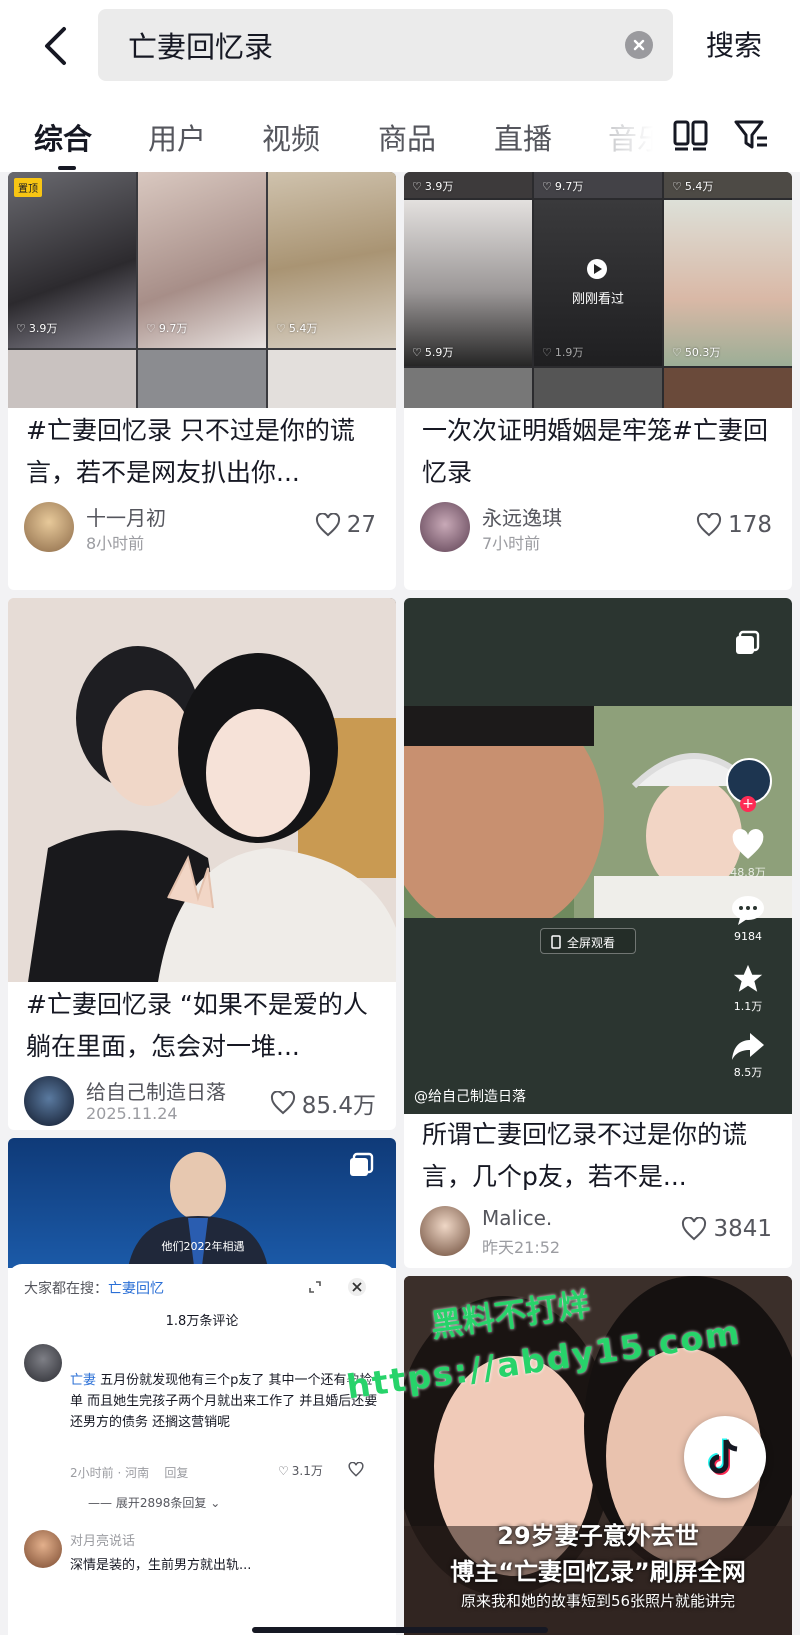 This screenshot has height=1635, width=800. I want to click on tab-all: 综合, so click(63, 137).